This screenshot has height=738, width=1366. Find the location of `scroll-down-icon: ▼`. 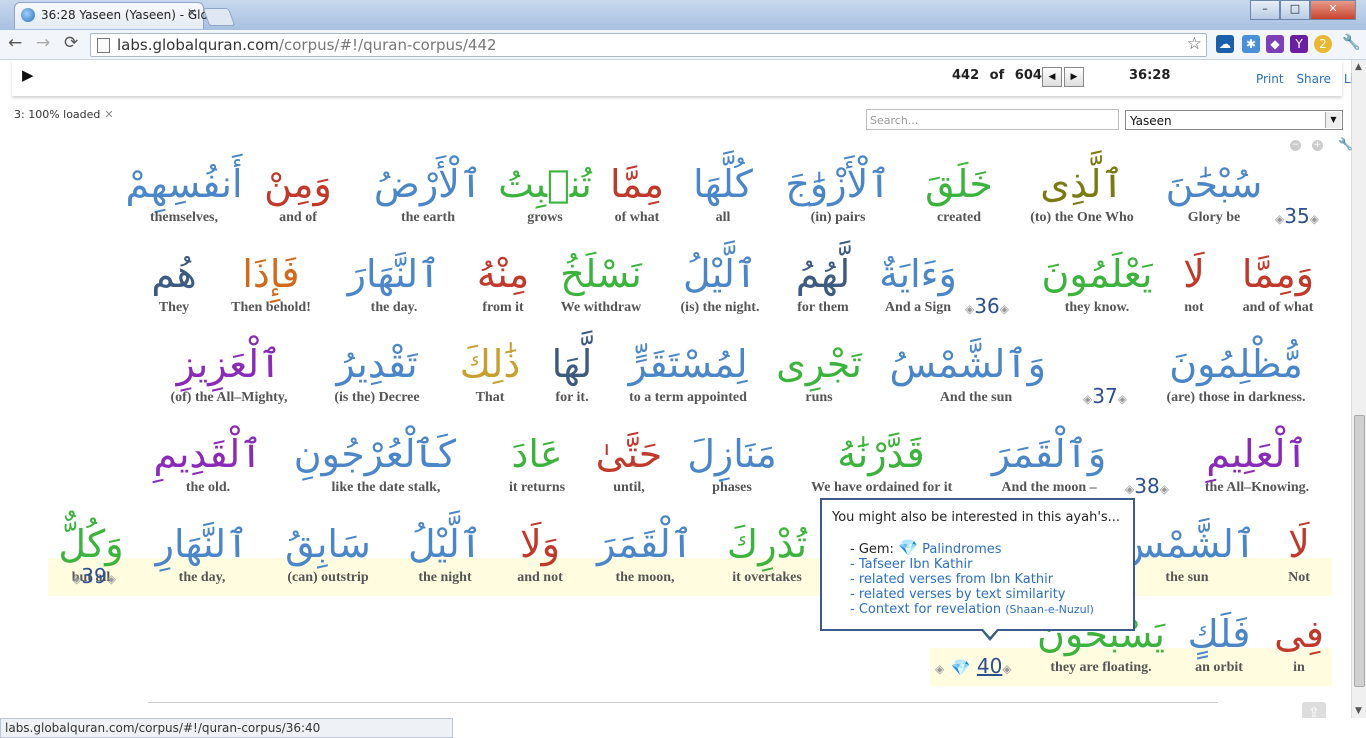

scroll-down-icon: ▼ is located at coordinates (1358, 711).